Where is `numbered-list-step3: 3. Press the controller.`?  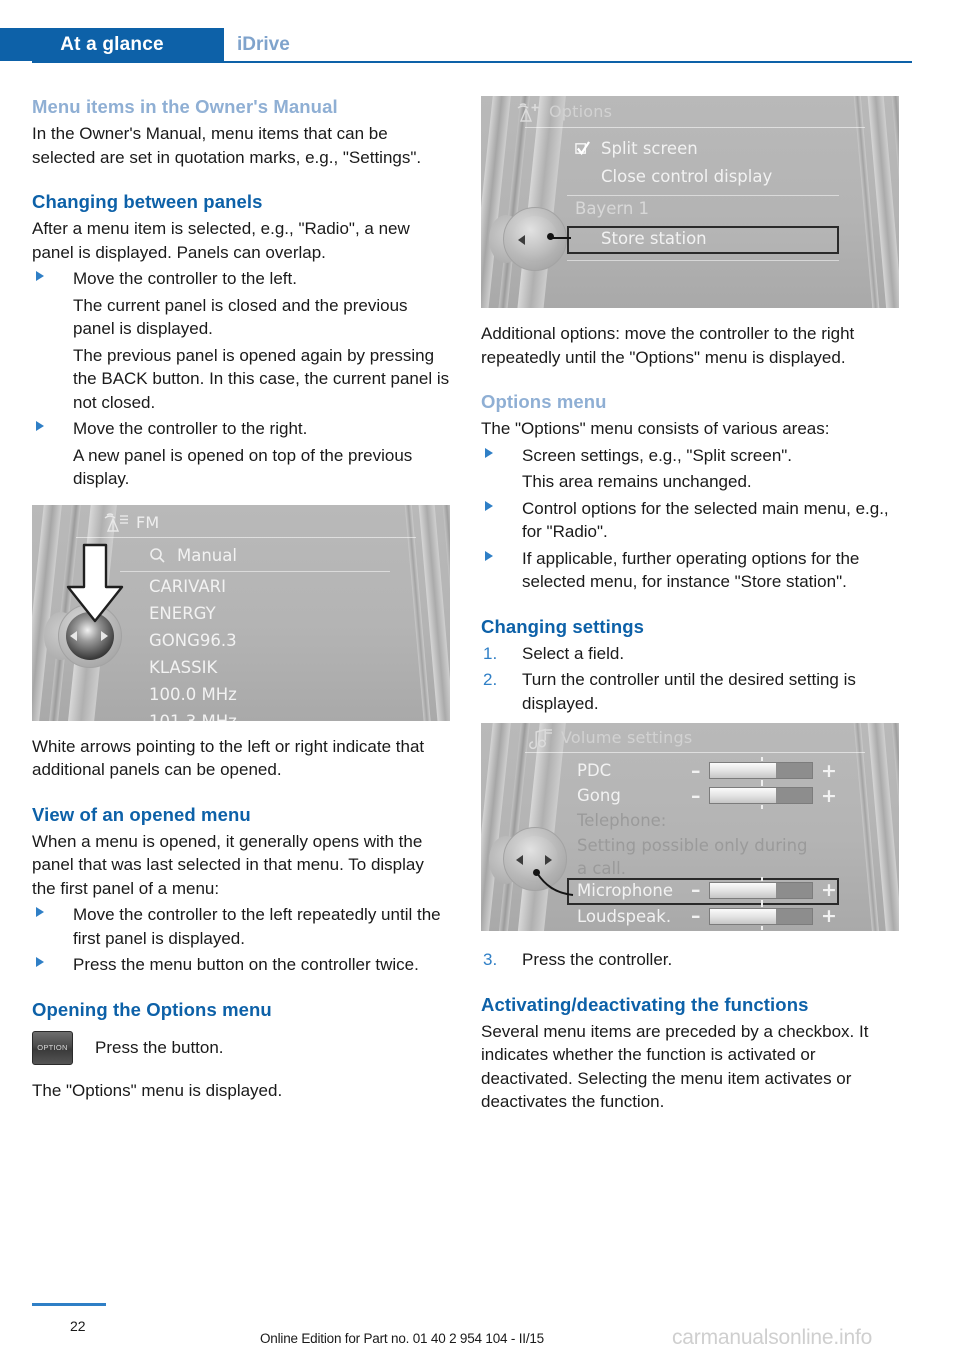 numbered-list-step3: 3. Press the controller. is located at coordinates (691, 960).